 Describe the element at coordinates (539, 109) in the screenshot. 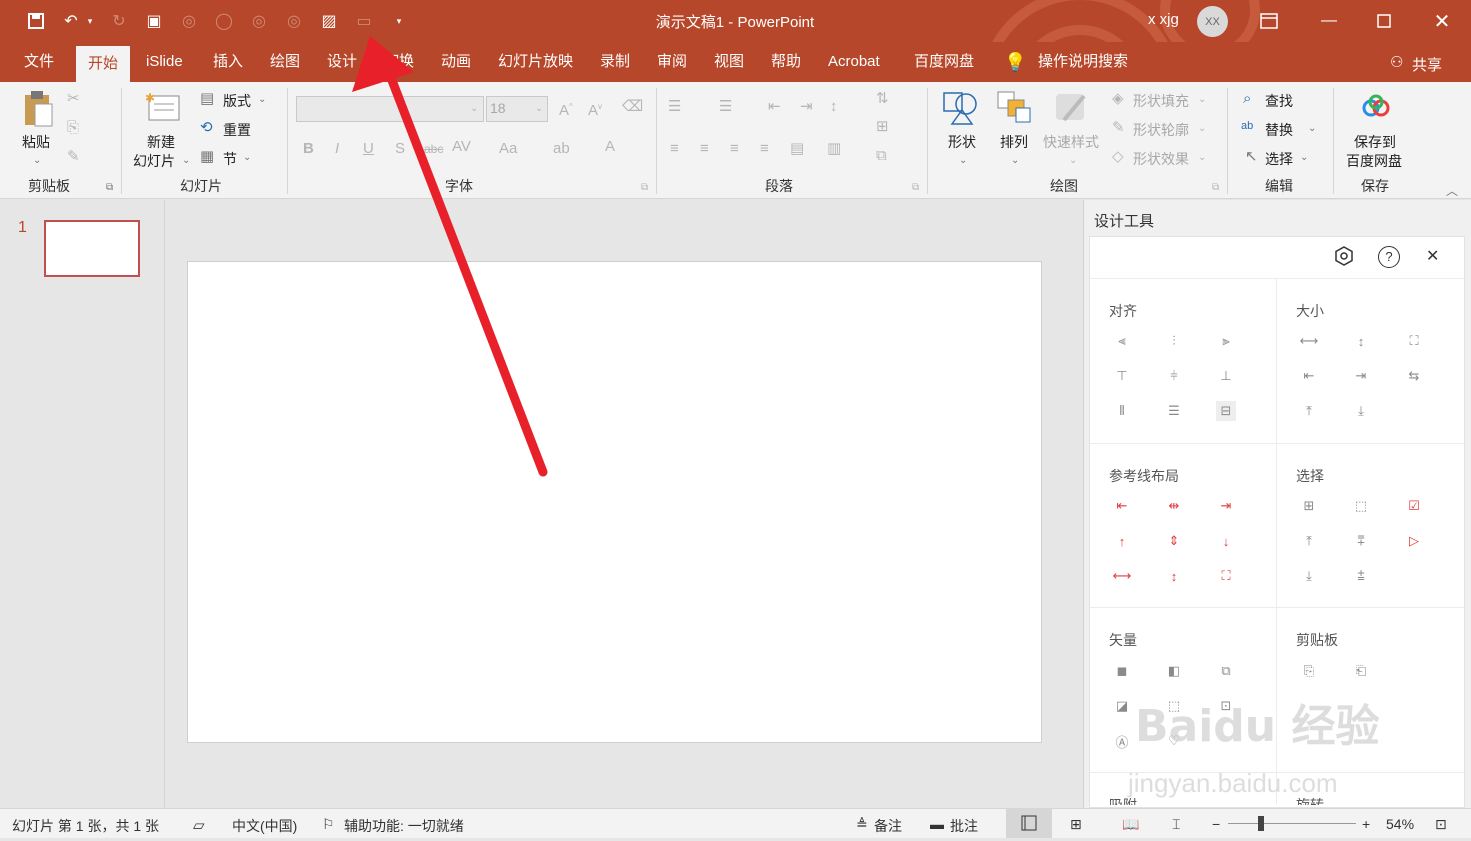

I see `font-size-dropdown-icon: ⌄` at that location.